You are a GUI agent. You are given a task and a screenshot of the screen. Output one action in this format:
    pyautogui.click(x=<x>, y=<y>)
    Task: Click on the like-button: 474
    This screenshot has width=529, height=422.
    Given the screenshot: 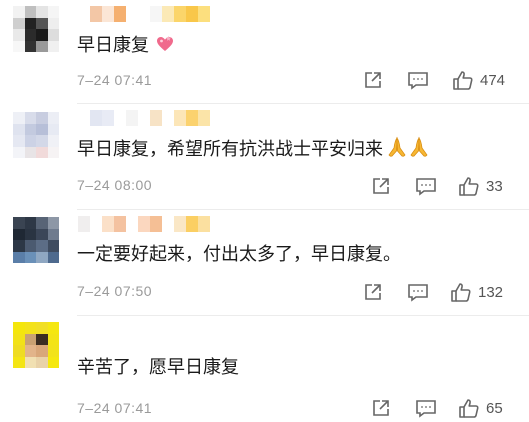 What is the action you would take?
    pyautogui.click(x=478, y=80)
    